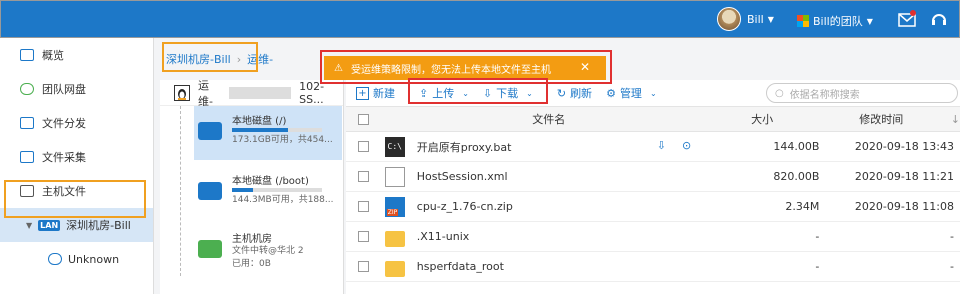  I want to click on download-icon: ⇩, so click(661, 145).